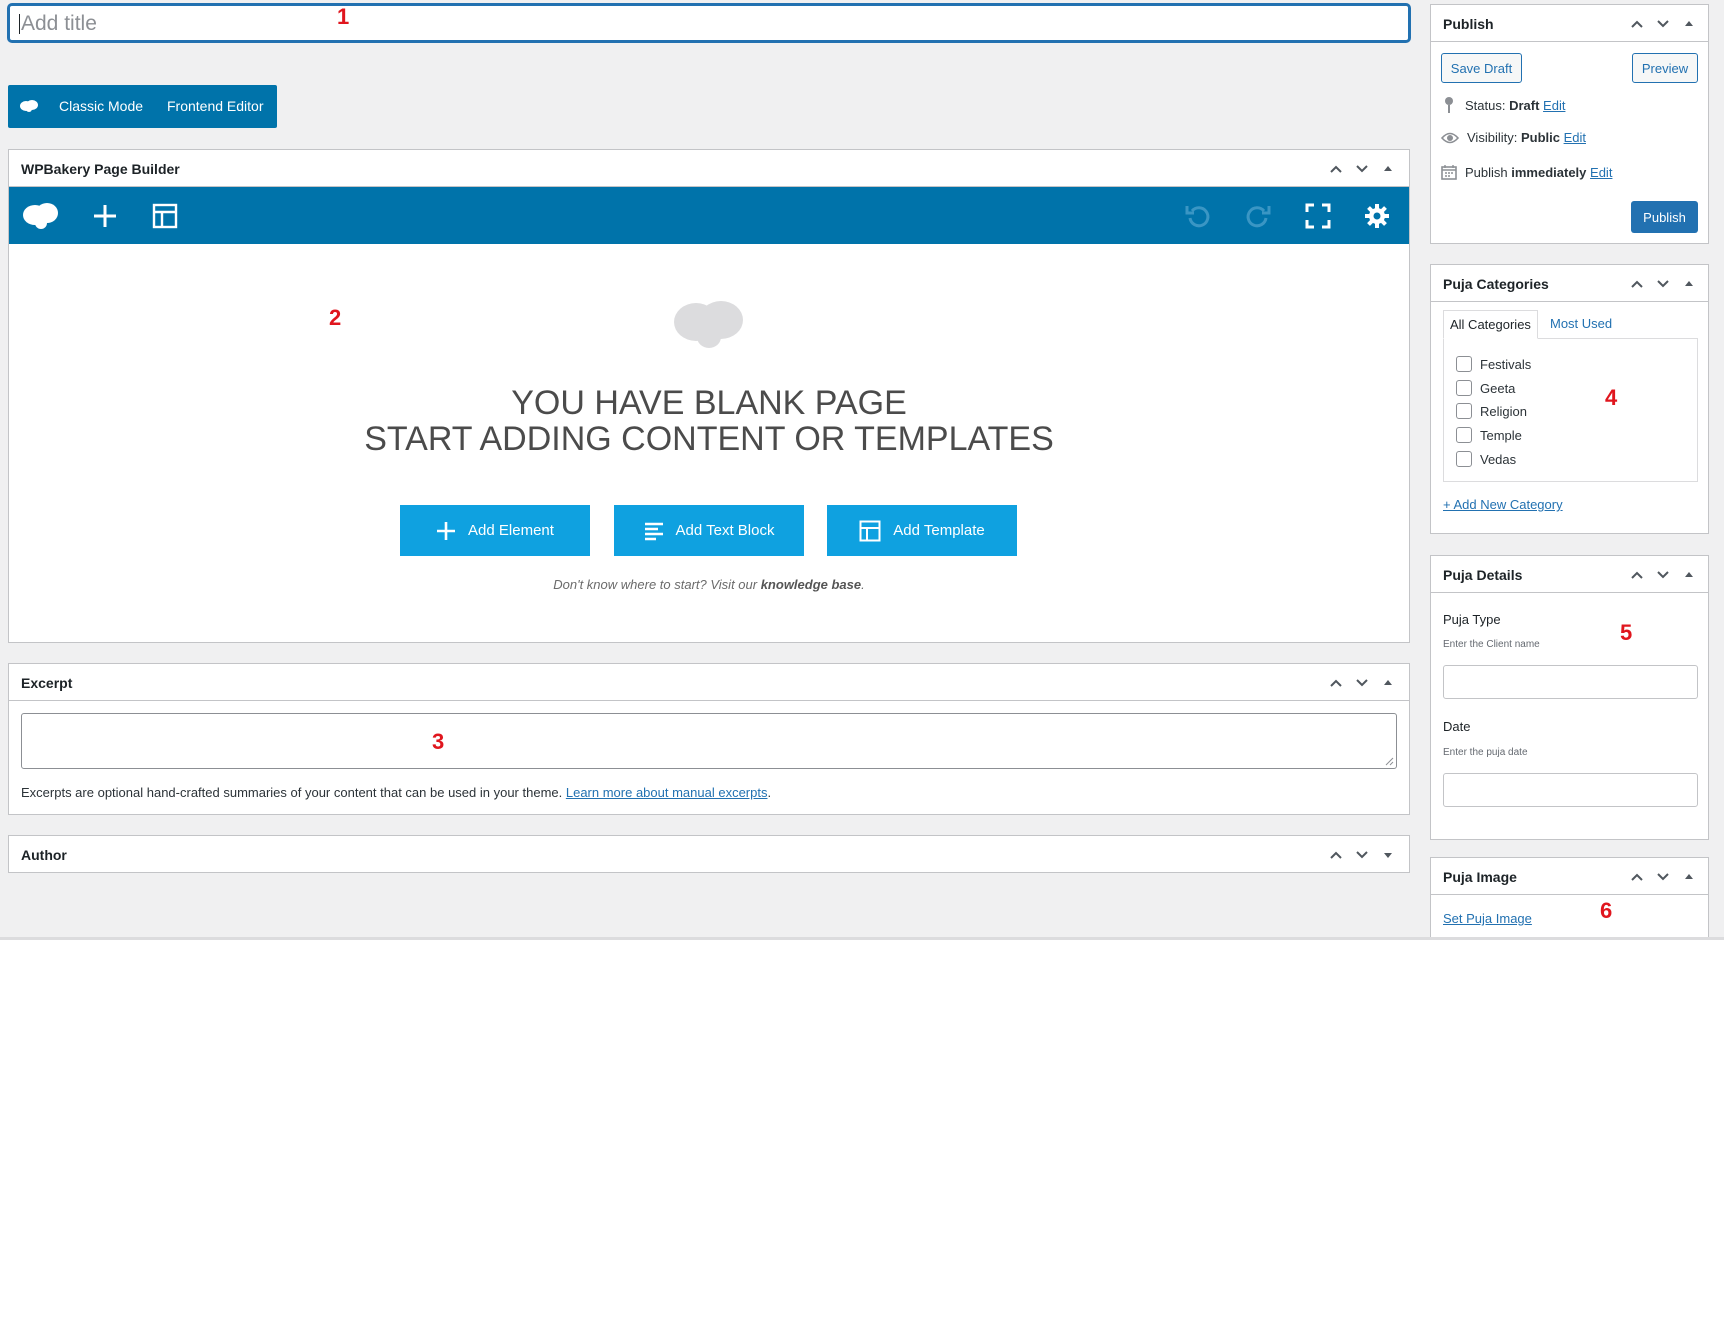  Describe the element at coordinates (1472, 619) in the screenshot. I see `puja-type-label: Puja Type` at that location.